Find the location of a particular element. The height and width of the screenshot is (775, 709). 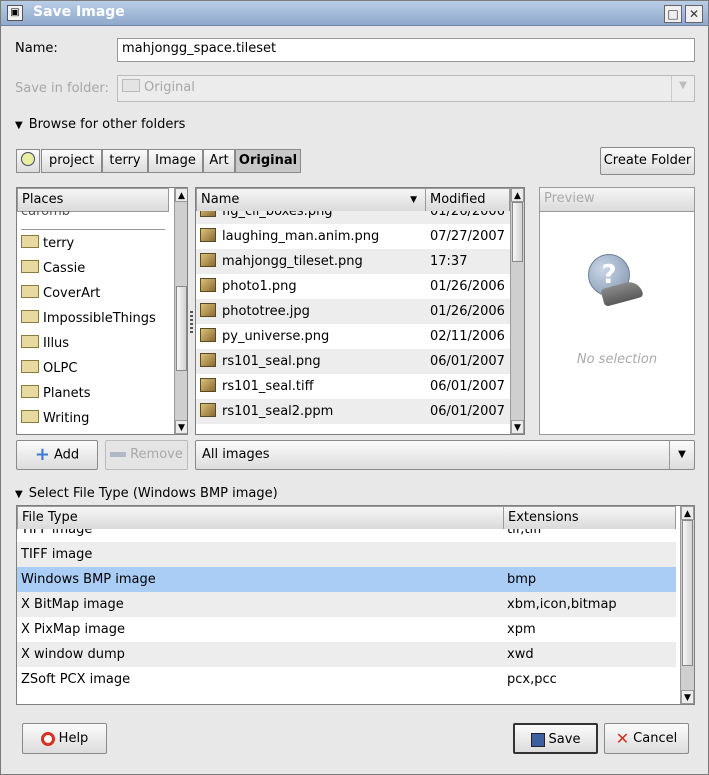

file-type-label: Select File Type (Windows BMP image) is located at coordinates (153, 493).